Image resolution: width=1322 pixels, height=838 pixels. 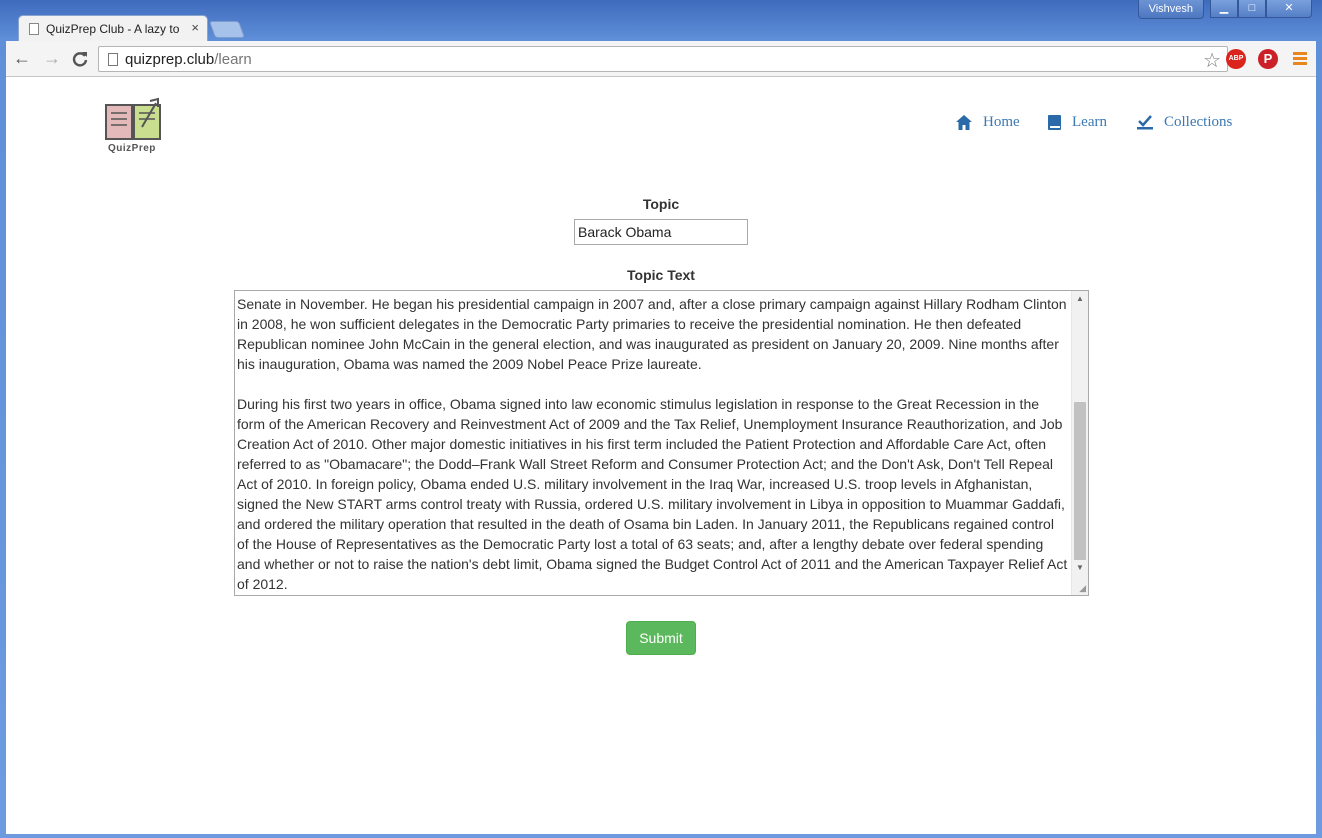 What do you see at coordinates (132, 148) in the screenshot?
I see `logo-text: QuizPrep` at bounding box center [132, 148].